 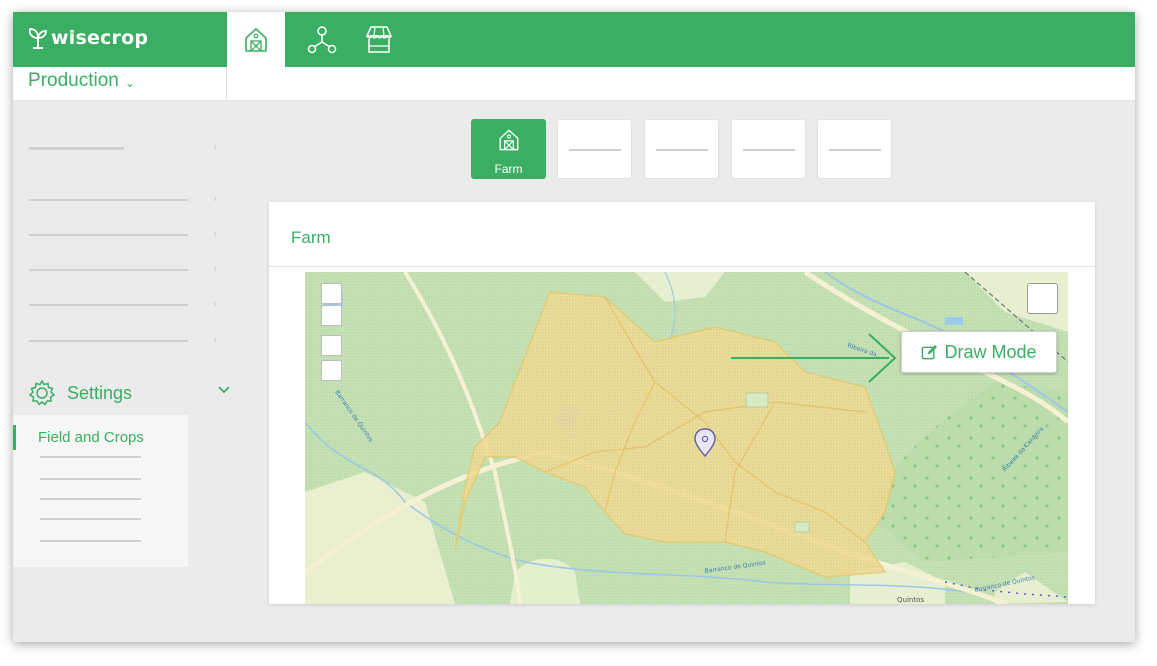 I want to click on nav-tab-farm, so click(x=256, y=39).